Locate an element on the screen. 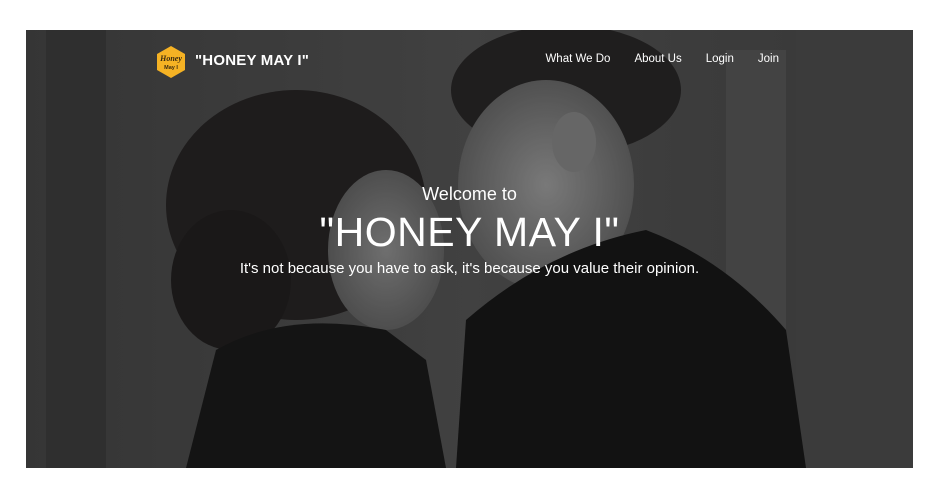 The width and height of the screenshot is (940, 500). hero-title: "HONEY MAY I" is located at coordinates (469, 232).